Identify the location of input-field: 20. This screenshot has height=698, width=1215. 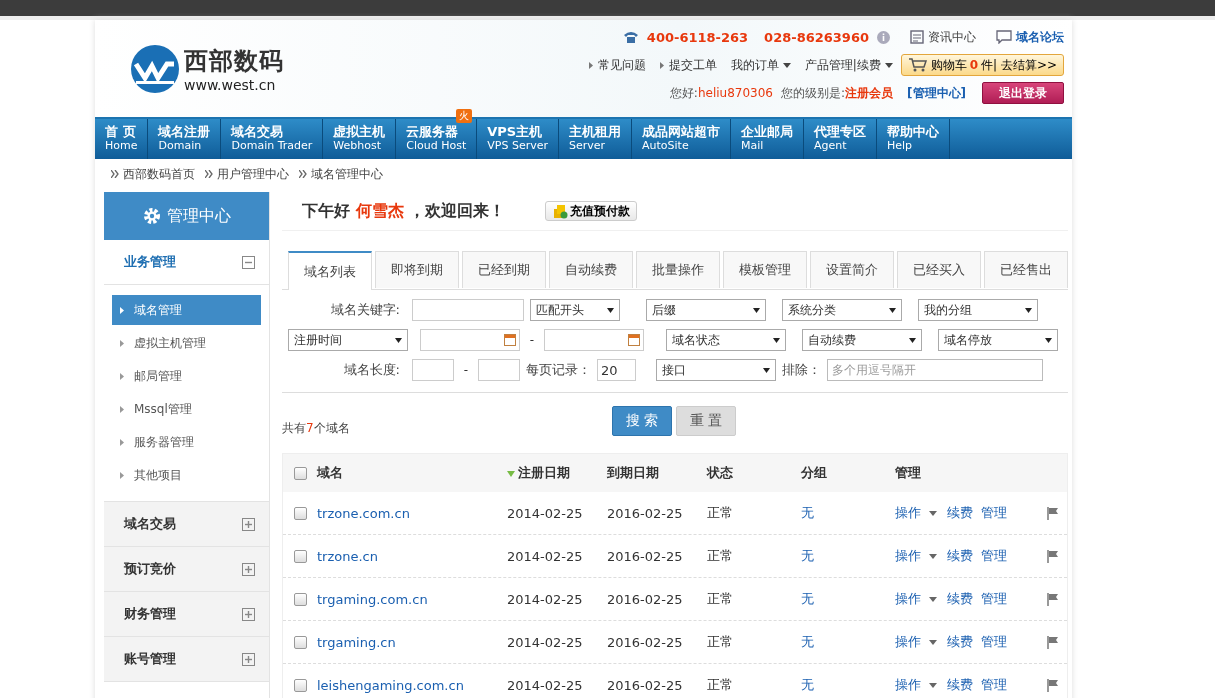
(616, 370).